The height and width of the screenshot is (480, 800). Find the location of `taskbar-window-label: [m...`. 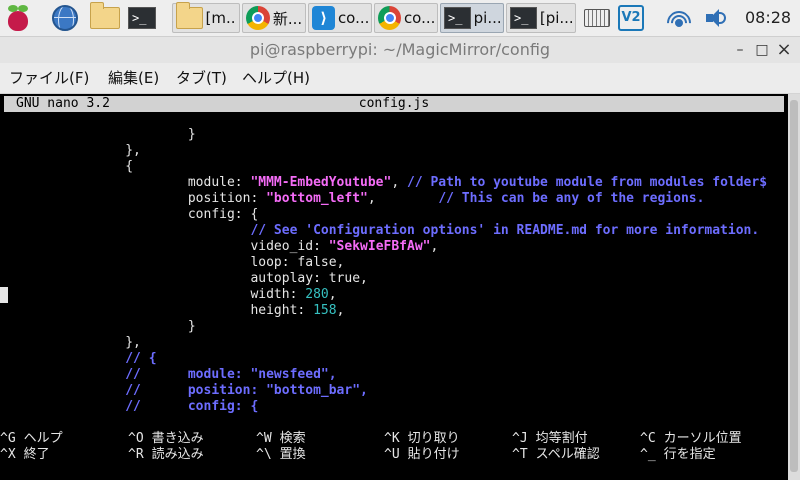

taskbar-window-label: [m... is located at coordinates (220, 18).